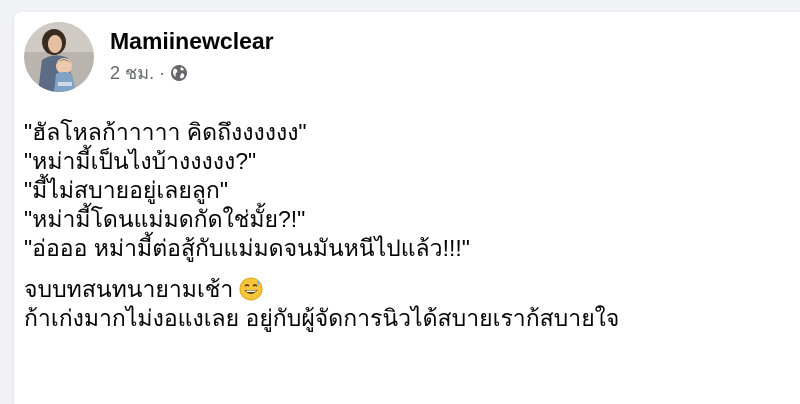 Image resolution: width=800 pixels, height=404 pixels. Describe the element at coordinates (129, 289) in the screenshot. I see `closing-text: จบบทสนทนายามเช้า` at that location.